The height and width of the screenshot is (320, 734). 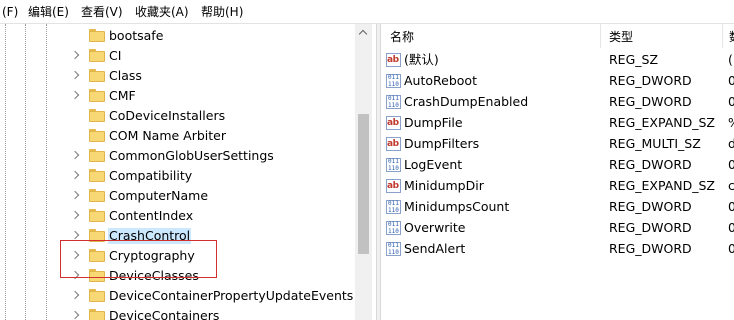 What do you see at coordinates (731, 37) in the screenshot?
I see `column-header-data: 数` at bounding box center [731, 37].